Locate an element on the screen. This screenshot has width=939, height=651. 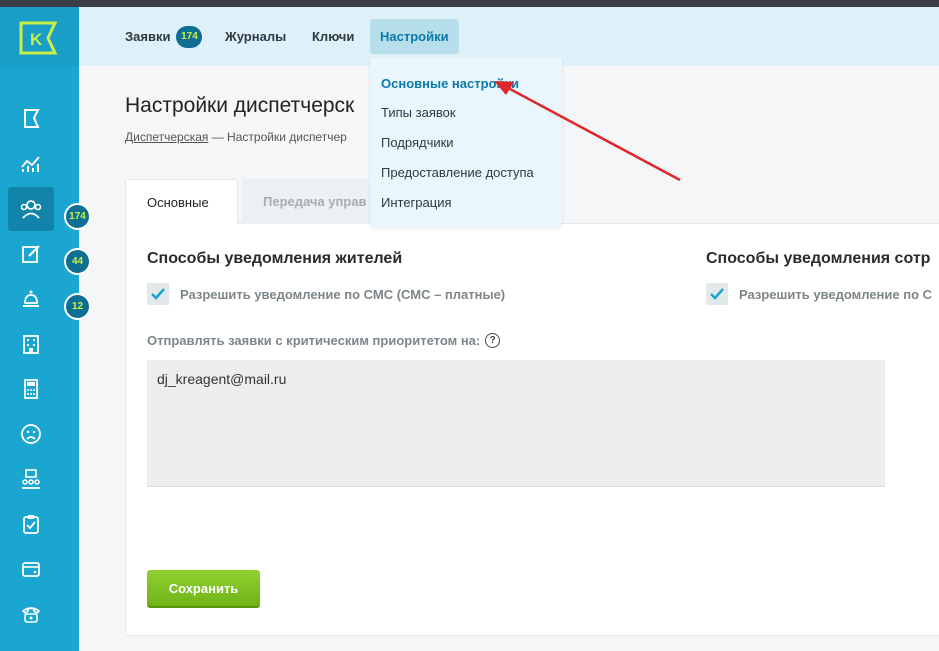
staff-sms-label: Разрешить уведомление по С is located at coordinates (836, 294).